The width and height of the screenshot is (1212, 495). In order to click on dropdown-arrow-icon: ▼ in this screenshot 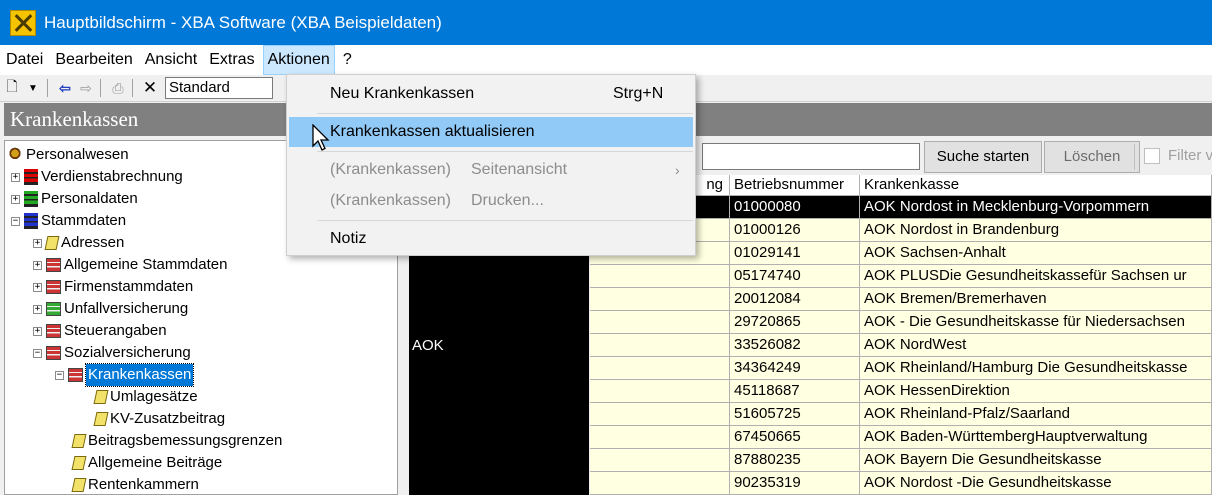, I will do `click(33, 88)`.